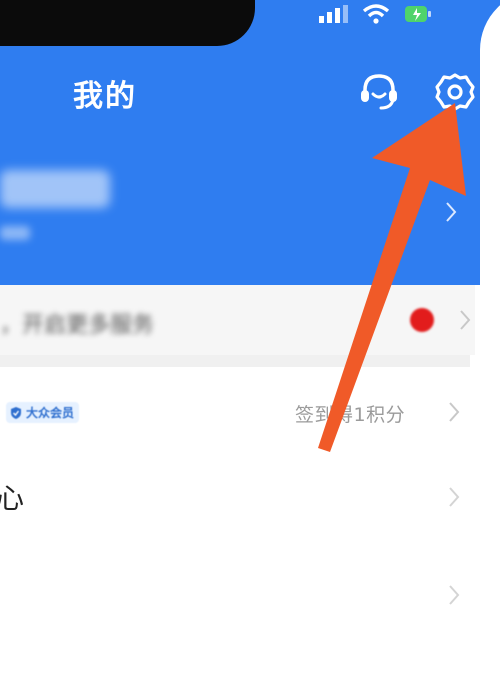 The image size is (500, 677). I want to click on signal-icon, so click(333, 14).